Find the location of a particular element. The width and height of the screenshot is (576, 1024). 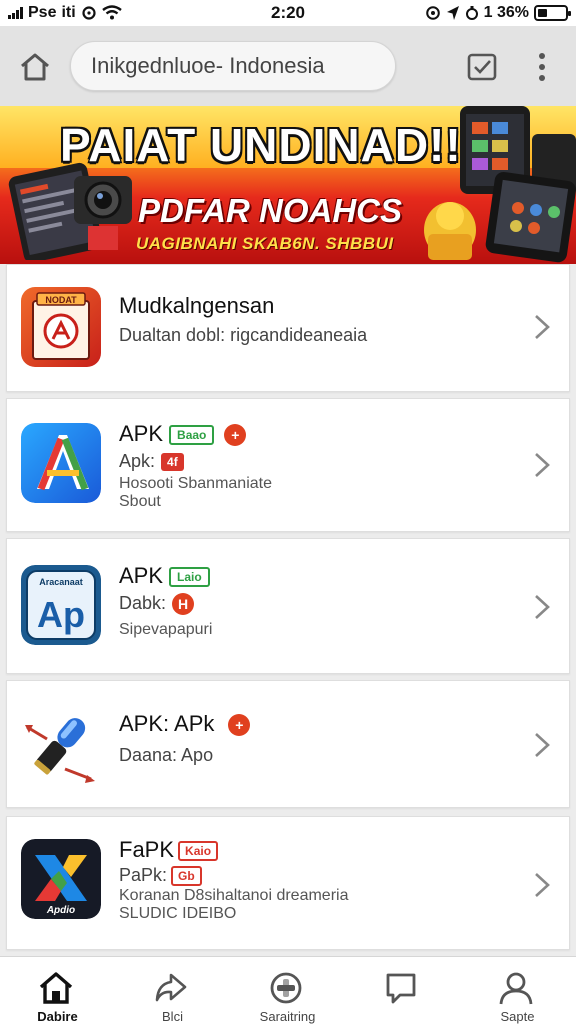

timer-icon is located at coordinates (471, 13).